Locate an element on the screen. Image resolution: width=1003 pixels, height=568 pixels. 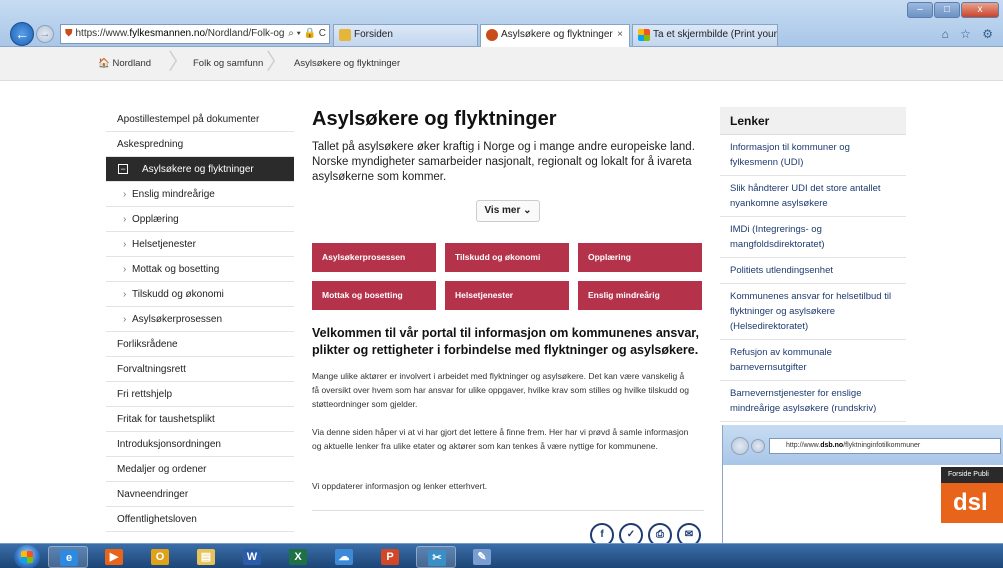
nav-label: Fritak for taushetsplikt is located at coordinates (166, 419).